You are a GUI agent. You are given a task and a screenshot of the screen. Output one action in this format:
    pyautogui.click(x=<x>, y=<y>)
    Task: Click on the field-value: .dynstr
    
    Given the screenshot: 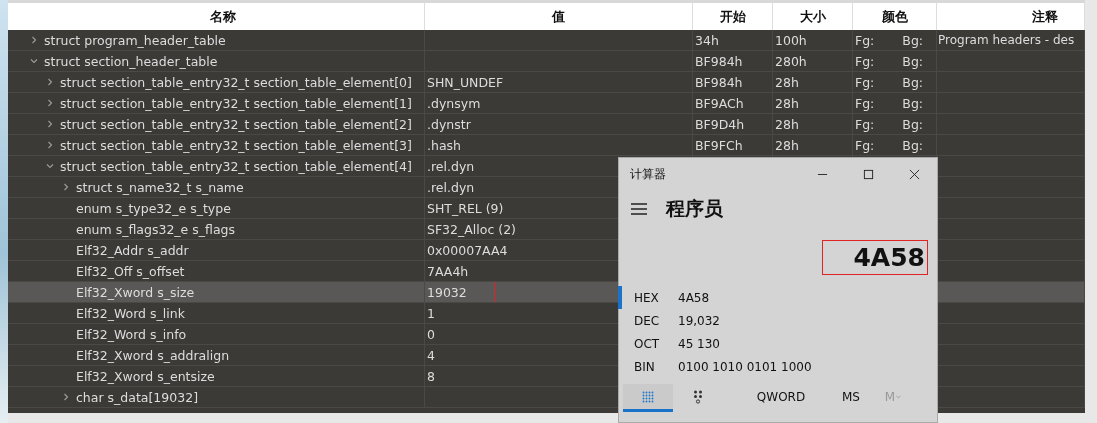 What is the action you would take?
    pyautogui.click(x=449, y=124)
    